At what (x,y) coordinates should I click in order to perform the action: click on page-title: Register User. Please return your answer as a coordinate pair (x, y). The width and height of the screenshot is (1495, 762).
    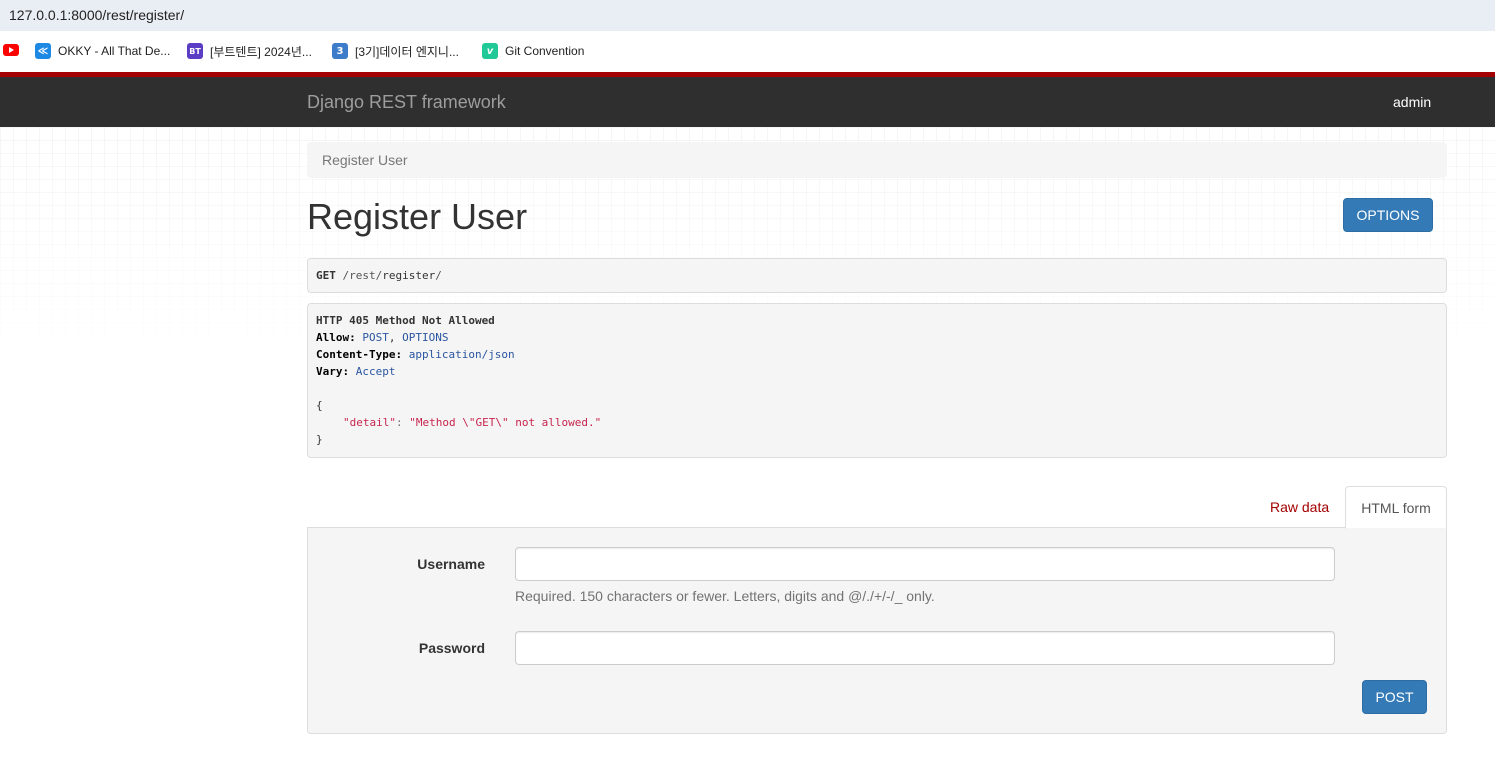
    Looking at the image, I should click on (417, 216).